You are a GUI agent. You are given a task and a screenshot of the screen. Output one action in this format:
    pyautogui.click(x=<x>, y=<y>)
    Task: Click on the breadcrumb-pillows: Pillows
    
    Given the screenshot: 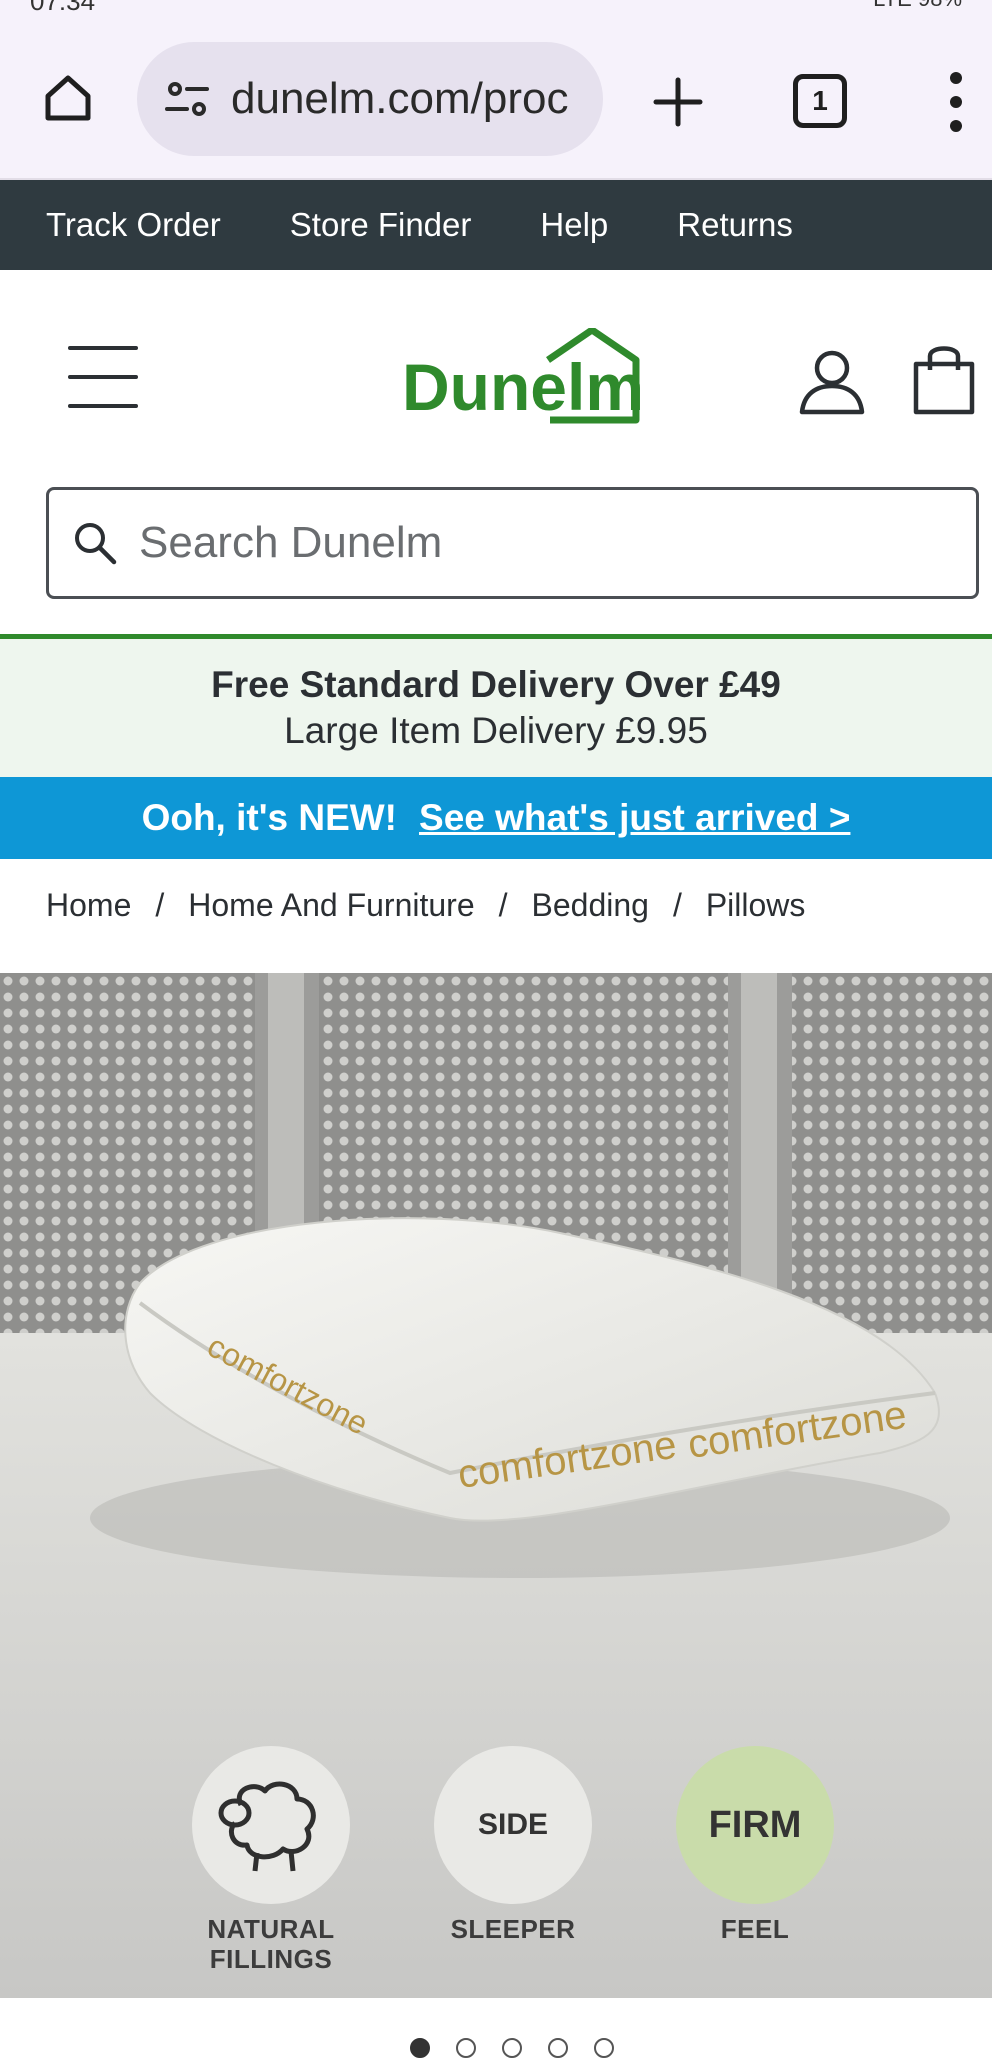 What is the action you would take?
    pyautogui.click(x=755, y=904)
    